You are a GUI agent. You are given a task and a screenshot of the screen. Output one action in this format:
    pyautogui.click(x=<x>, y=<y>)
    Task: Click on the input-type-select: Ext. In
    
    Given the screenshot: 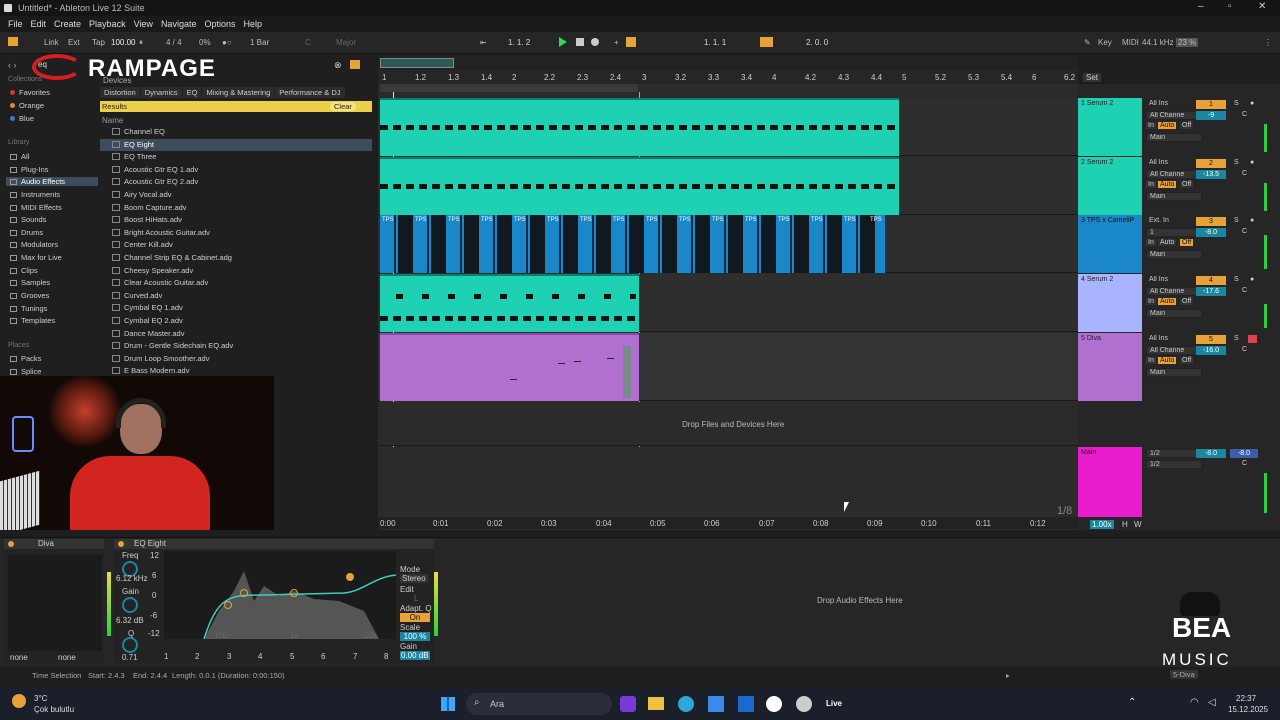 What is the action you would take?
    pyautogui.click(x=1174, y=221)
    